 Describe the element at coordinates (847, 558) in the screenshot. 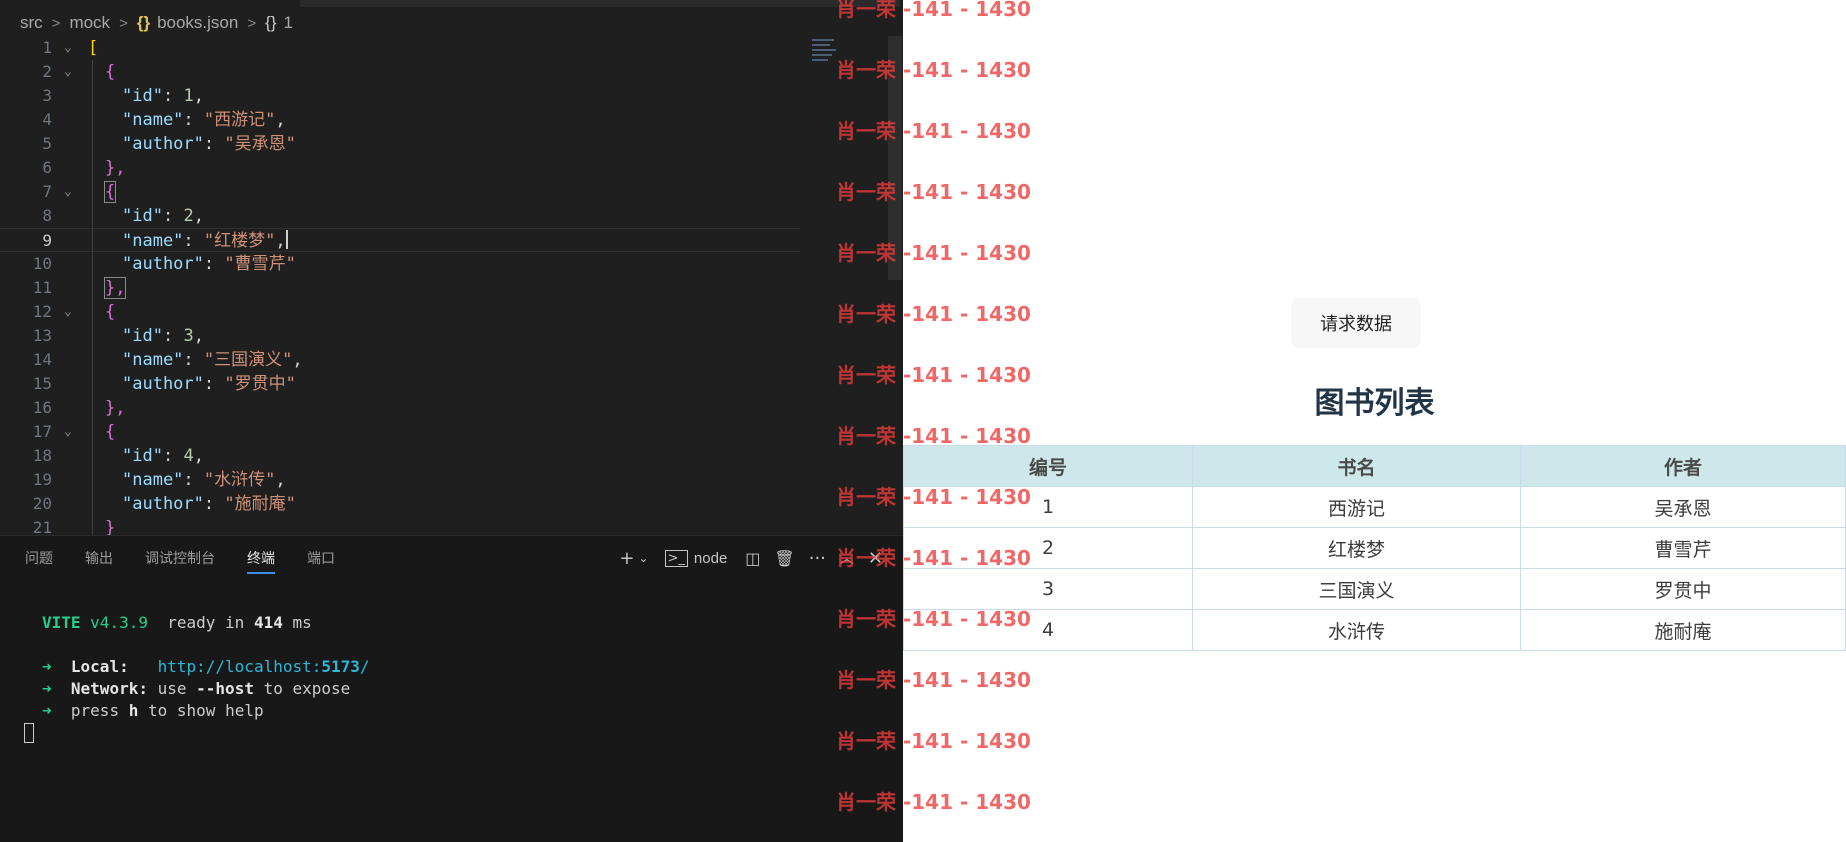

I see `chevron-up-icon: ︿` at that location.